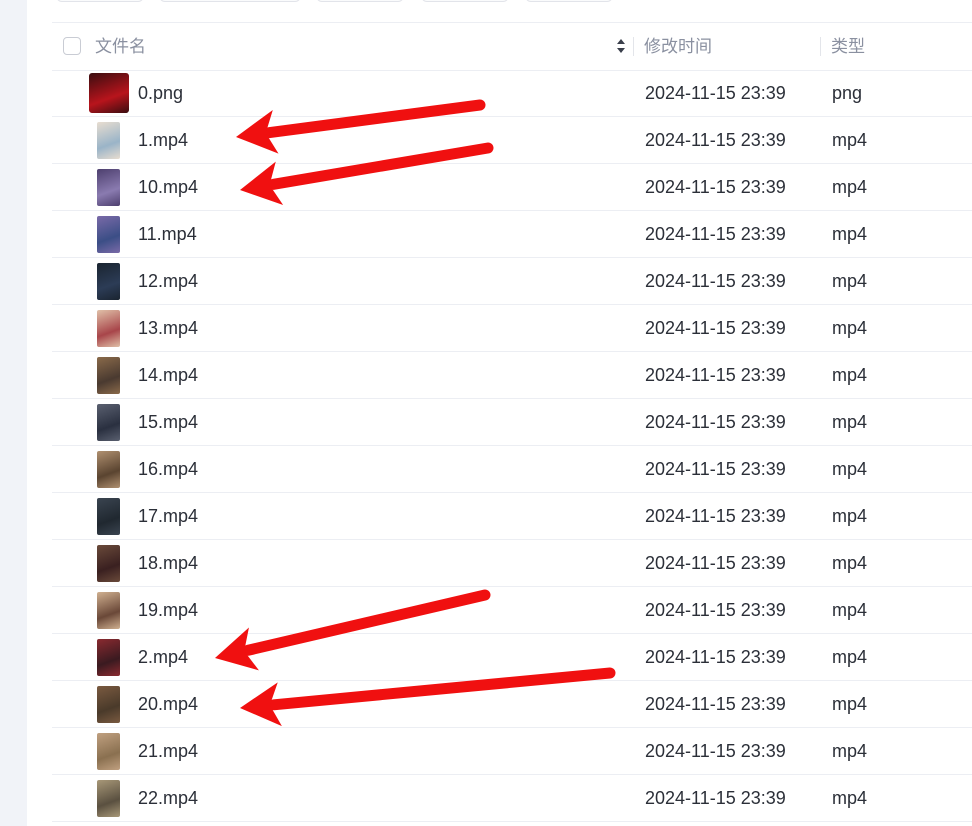 The image size is (972, 826). Describe the element at coordinates (13, 413) in the screenshot. I see `sidebar-edge` at that location.